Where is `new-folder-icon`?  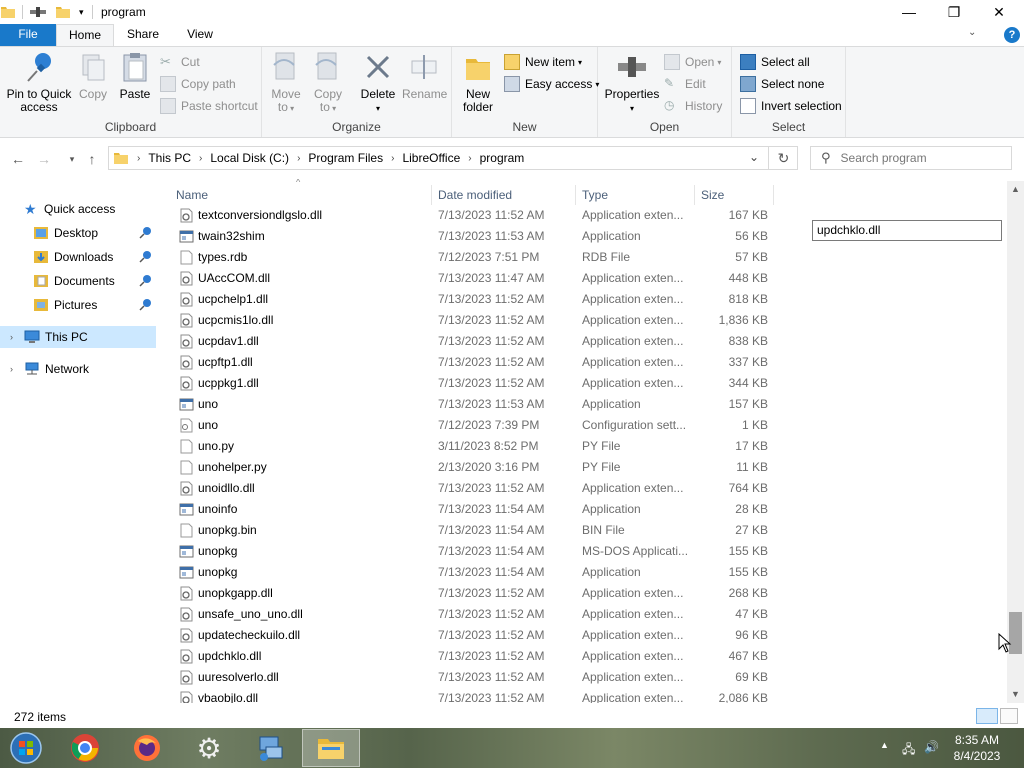
new-folder-icon is located at coordinates (63, 12).